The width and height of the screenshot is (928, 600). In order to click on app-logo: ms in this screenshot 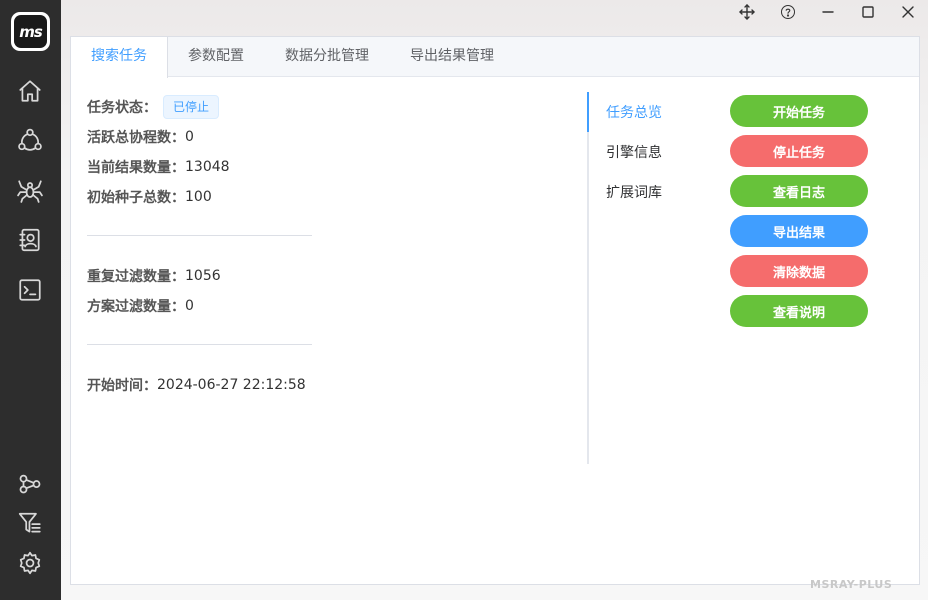, I will do `click(30, 31)`.